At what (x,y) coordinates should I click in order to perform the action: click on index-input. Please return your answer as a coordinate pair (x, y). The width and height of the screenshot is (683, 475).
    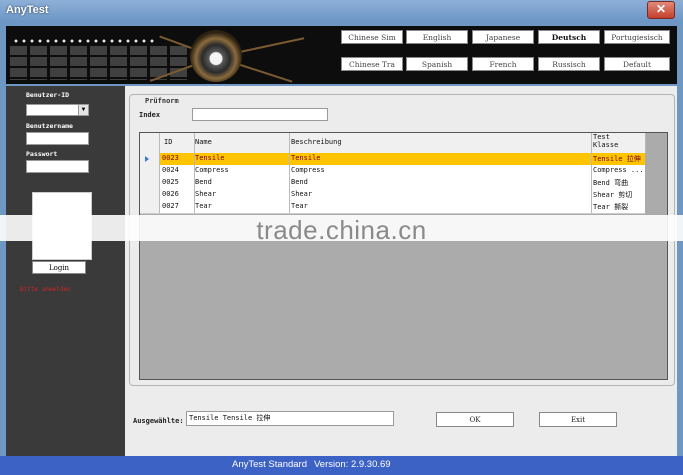
    Looking at the image, I should click on (260, 114).